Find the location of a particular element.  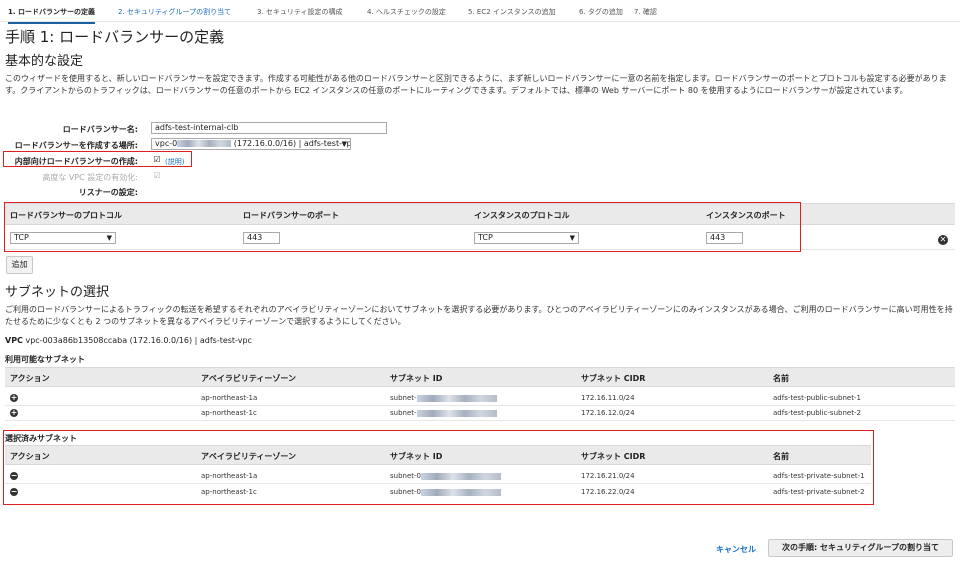

lb-port-input: 443 is located at coordinates (261, 238).